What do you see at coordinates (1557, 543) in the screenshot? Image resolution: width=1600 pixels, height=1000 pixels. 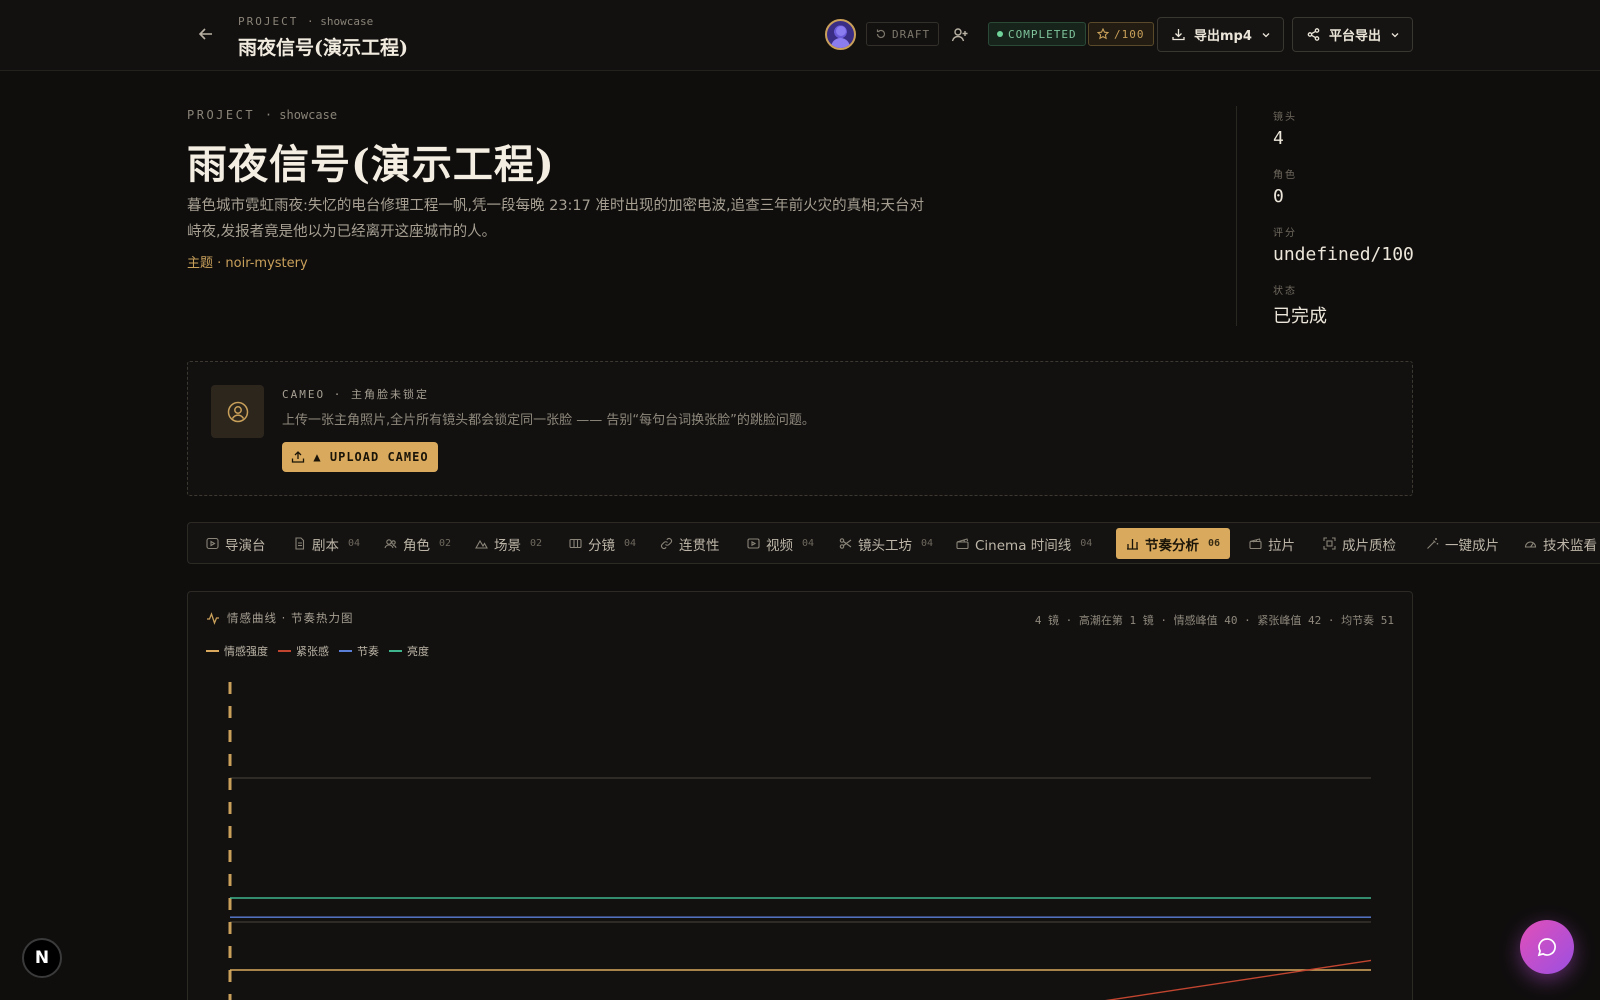 I see `tab-tech-monitor: 技术监看` at bounding box center [1557, 543].